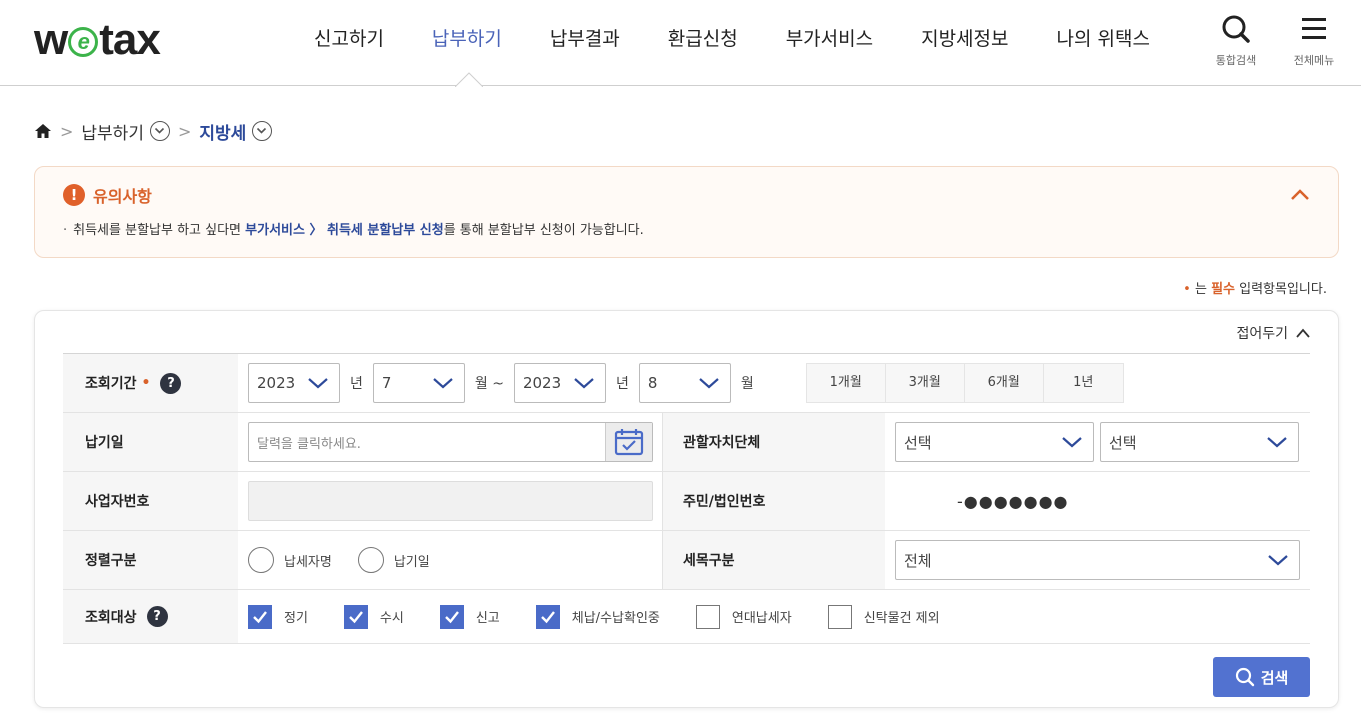 This screenshot has width=1361, height=717. I want to click on form-row-sort: 정렬구분 납세자명 납기일 세목구분 전체, so click(686, 560).